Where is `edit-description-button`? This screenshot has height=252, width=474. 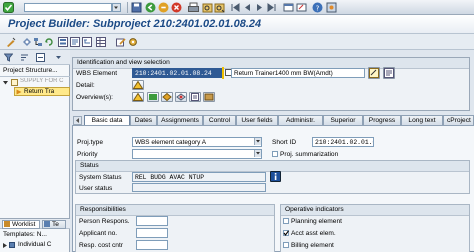 edit-description-button is located at coordinates (374, 73).